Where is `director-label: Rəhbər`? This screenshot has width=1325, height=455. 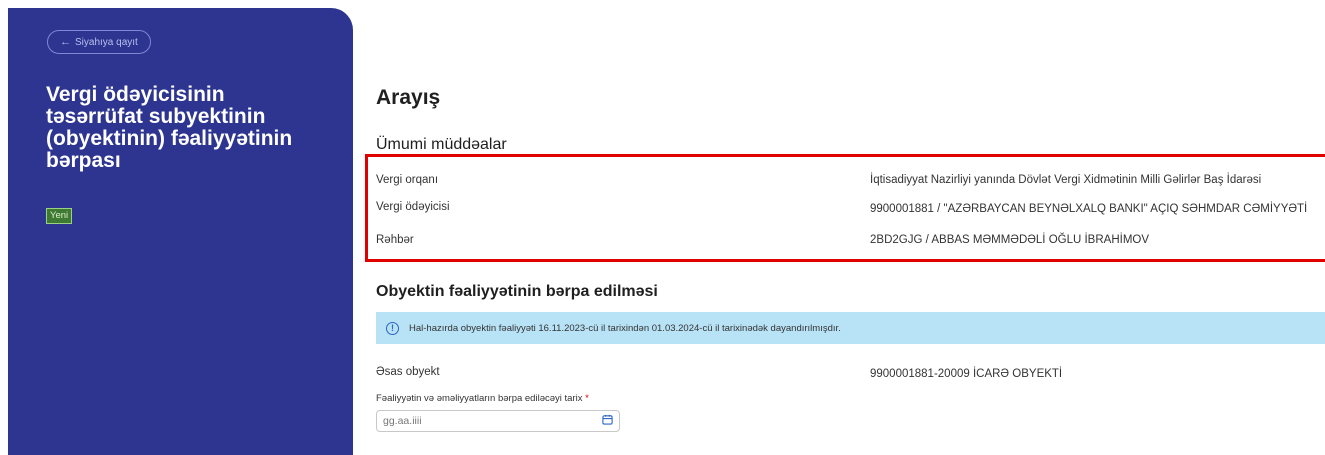
director-label: Rəhbər is located at coordinates (395, 240).